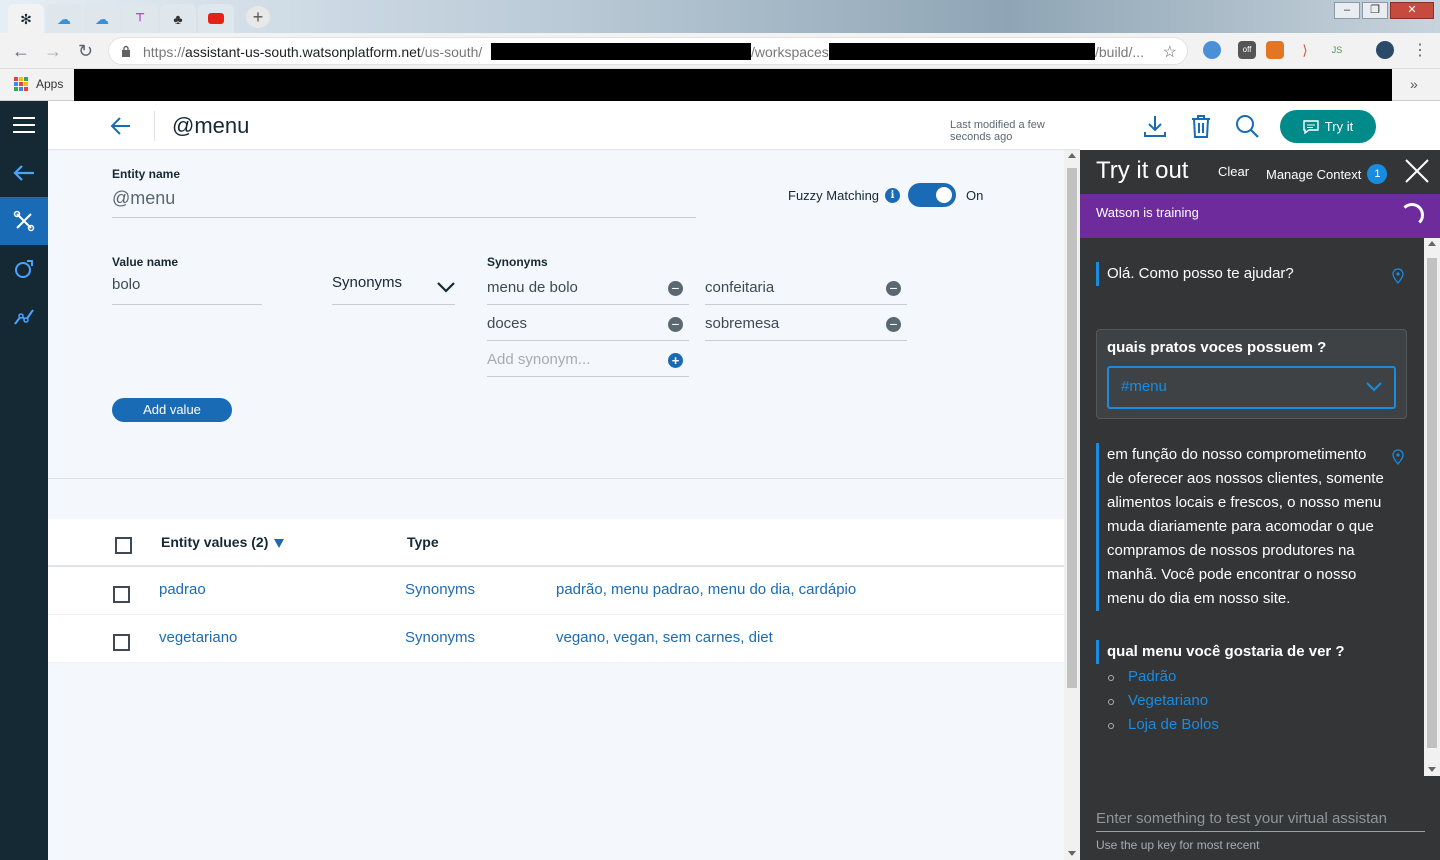  I want to click on bookmarks-overflow-icon: », so click(1414, 84).